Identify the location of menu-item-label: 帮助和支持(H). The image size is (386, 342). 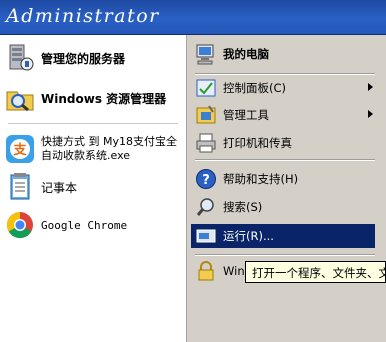
(261, 179).